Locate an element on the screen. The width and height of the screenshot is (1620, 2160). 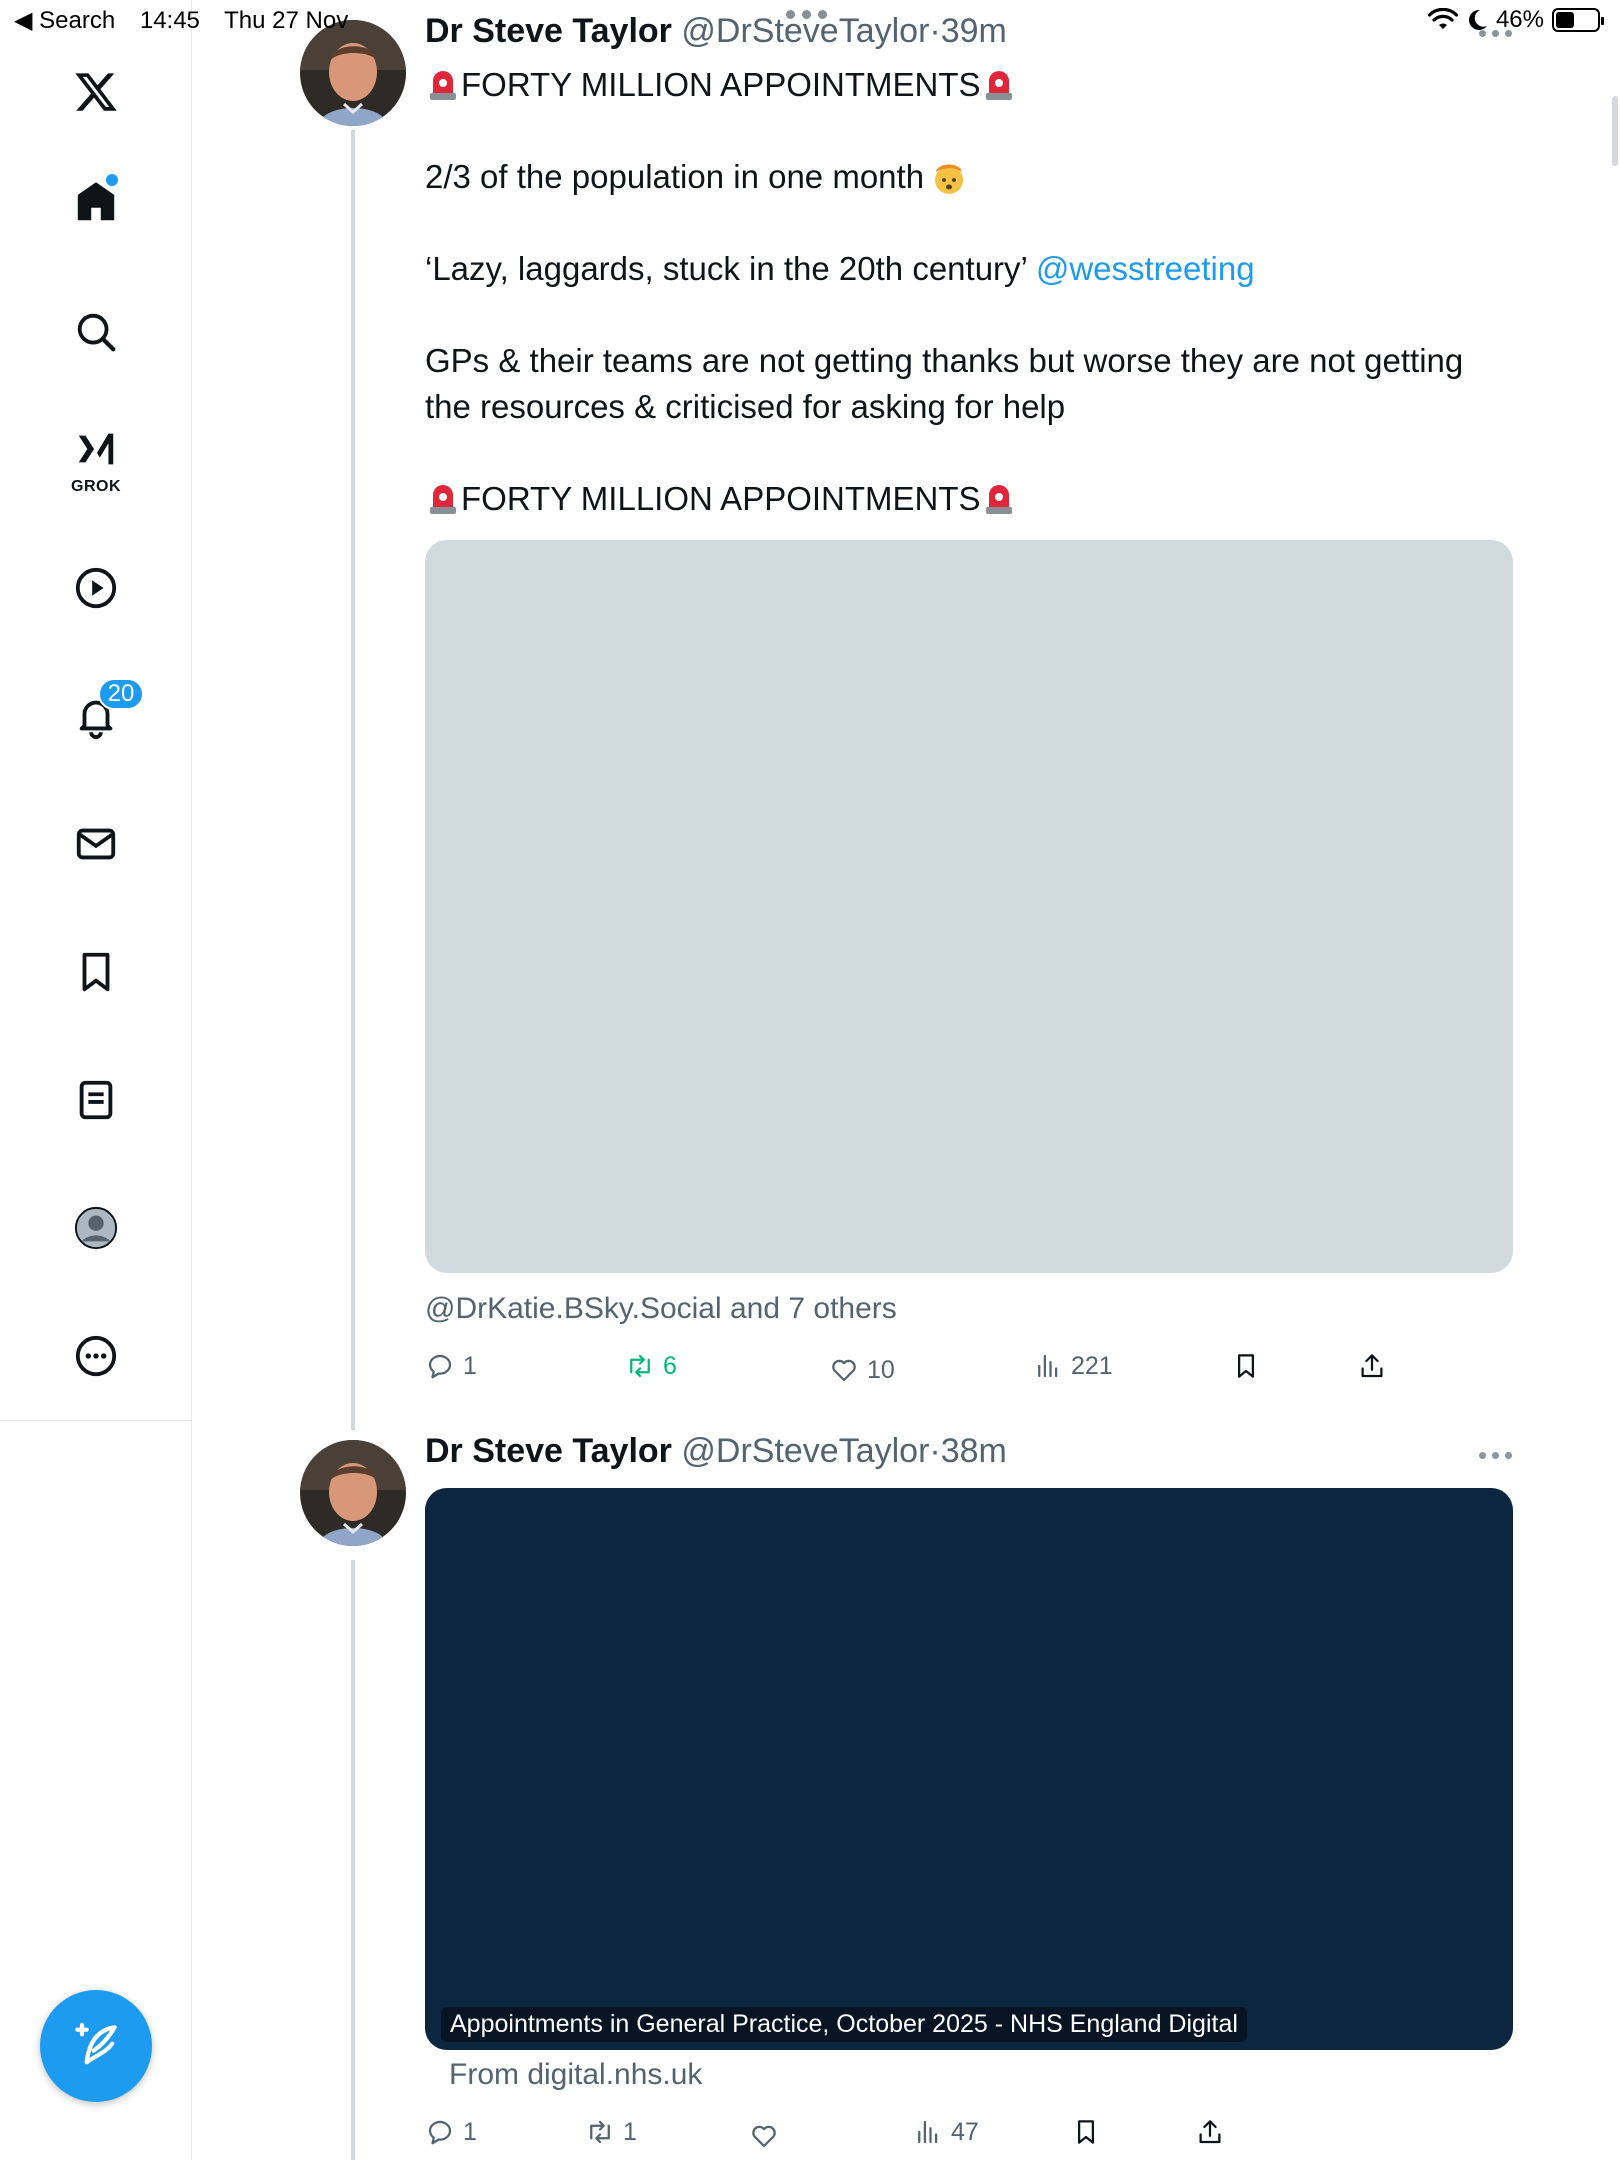
views-button: 221 is located at coordinates (1073, 1366).